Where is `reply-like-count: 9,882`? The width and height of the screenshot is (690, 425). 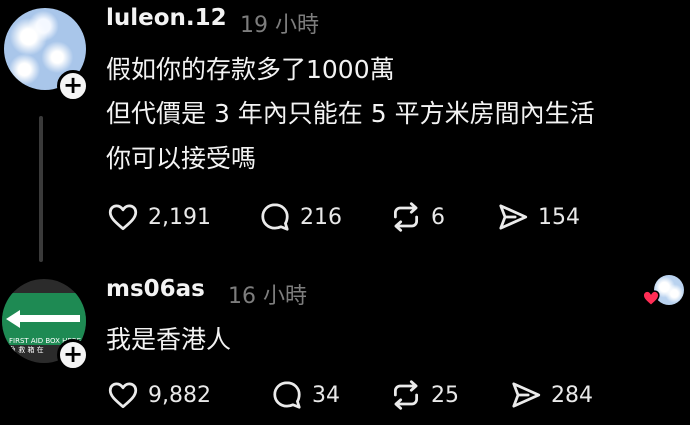
reply-like-count: 9,882 is located at coordinates (179, 395).